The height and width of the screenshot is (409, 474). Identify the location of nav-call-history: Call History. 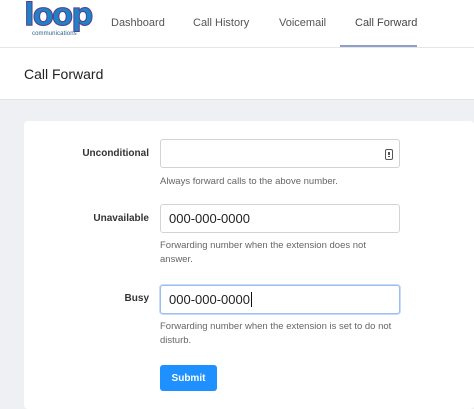
(221, 23).